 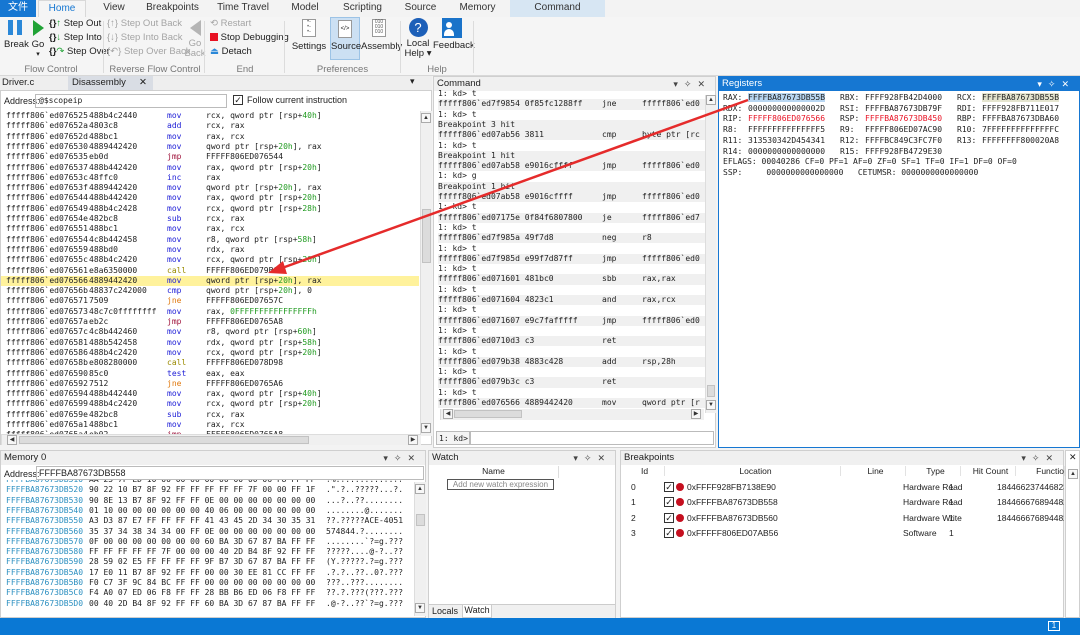 What do you see at coordinates (231, 51) in the screenshot?
I see `detach-button: ⏏ Detach` at bounding box center [231, 51].